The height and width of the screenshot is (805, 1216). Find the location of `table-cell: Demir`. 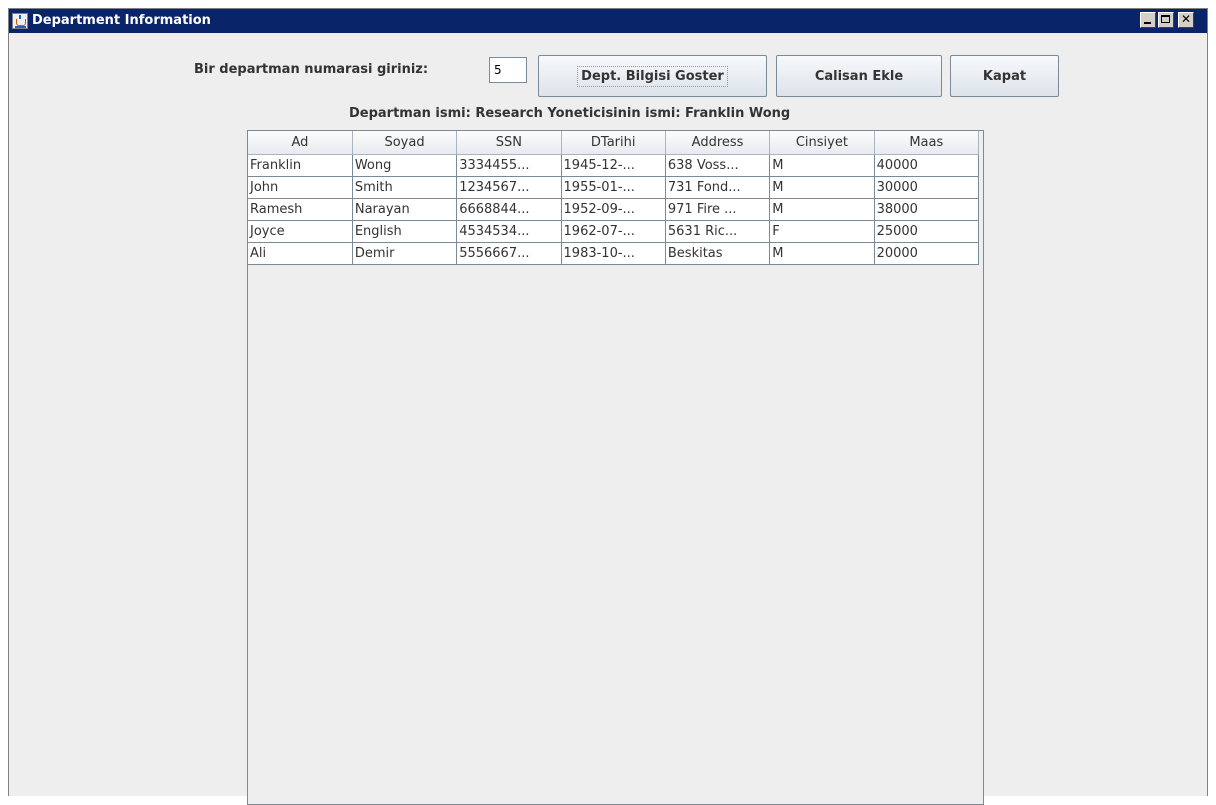

table-cell: Demir is located at coordinates (405, 253).